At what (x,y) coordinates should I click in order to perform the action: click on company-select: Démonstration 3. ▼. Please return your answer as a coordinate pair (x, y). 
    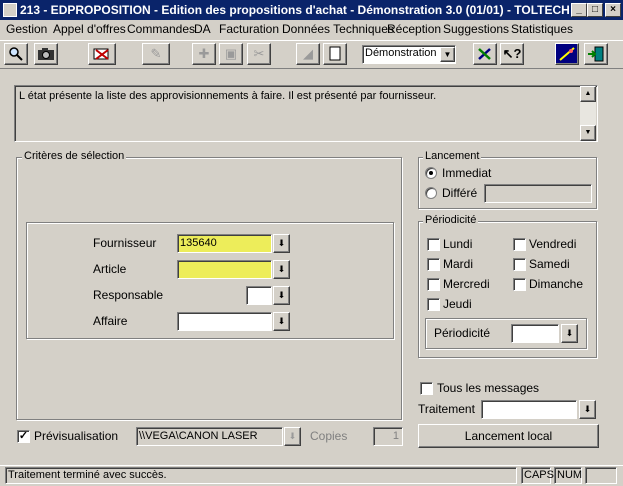
    Looking at the image, I should click on (409, 54).